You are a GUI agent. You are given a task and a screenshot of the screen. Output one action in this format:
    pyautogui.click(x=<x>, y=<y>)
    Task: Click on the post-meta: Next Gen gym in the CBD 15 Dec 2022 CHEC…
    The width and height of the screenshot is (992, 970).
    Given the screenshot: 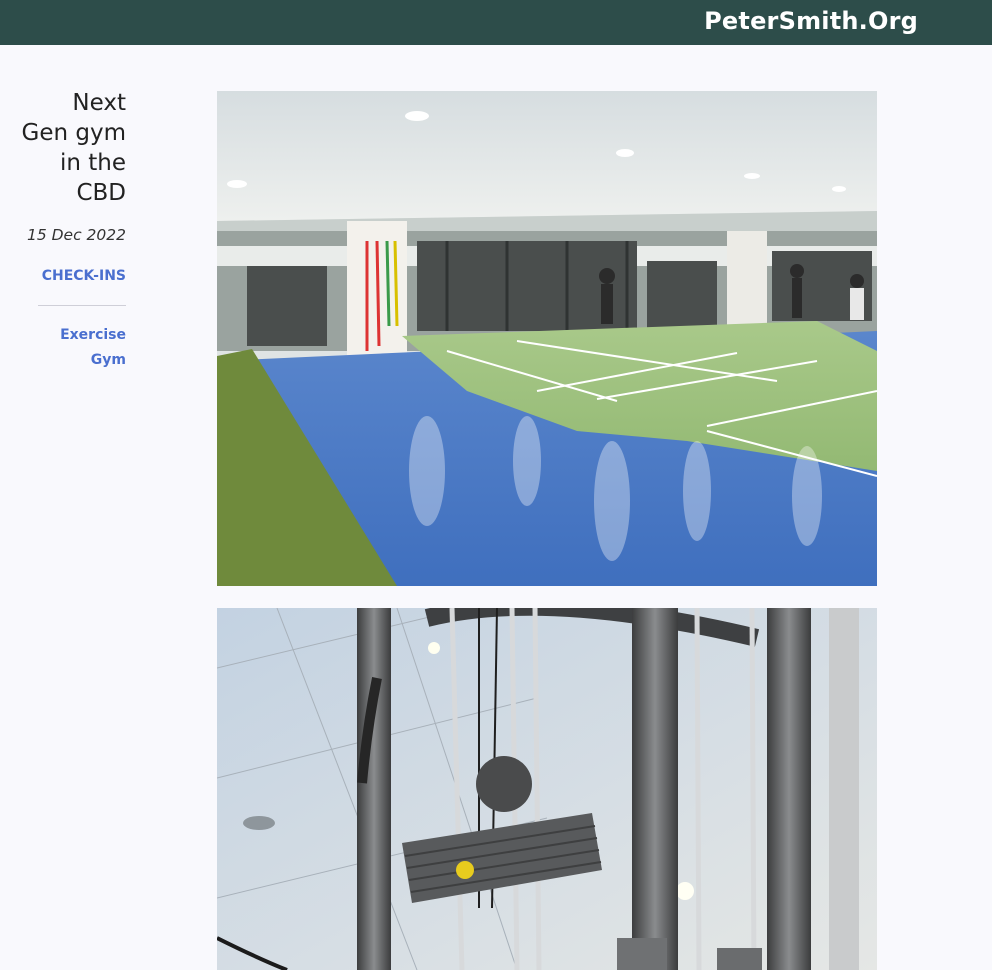 What is the action you would take?
    pyautogui.click(x=73, y=230)
    